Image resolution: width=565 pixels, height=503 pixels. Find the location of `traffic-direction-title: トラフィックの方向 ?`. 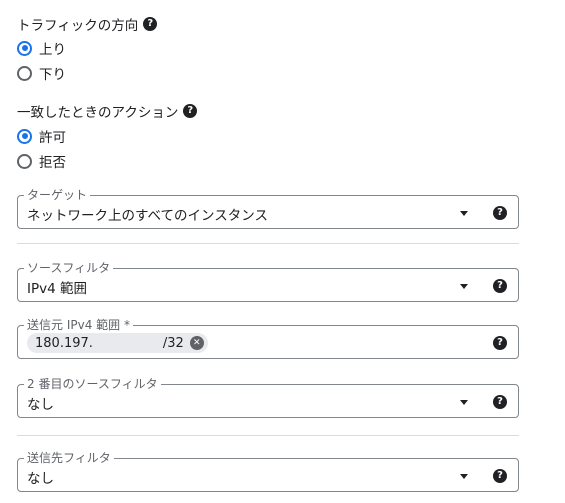

traffic-direction-title: トラフィックの方向 ? is located at coordinates (87, 24).